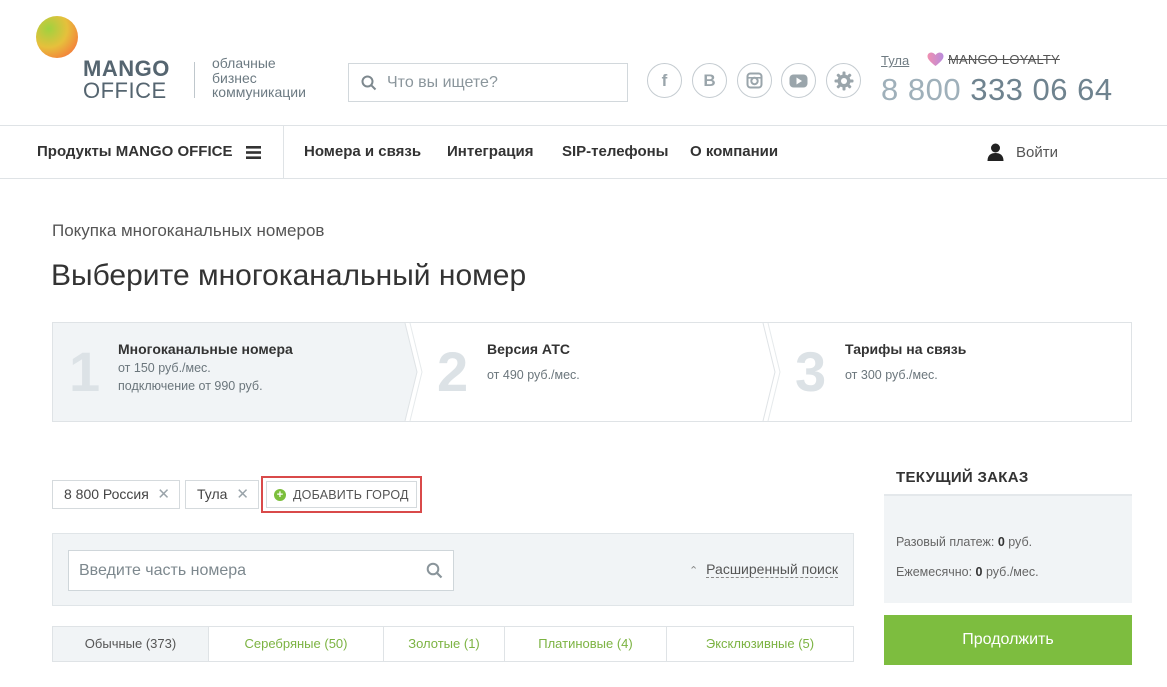 This screenshot has height=687, width=1167. I want to click on one-time-unit: руб., so click(1020, 542).